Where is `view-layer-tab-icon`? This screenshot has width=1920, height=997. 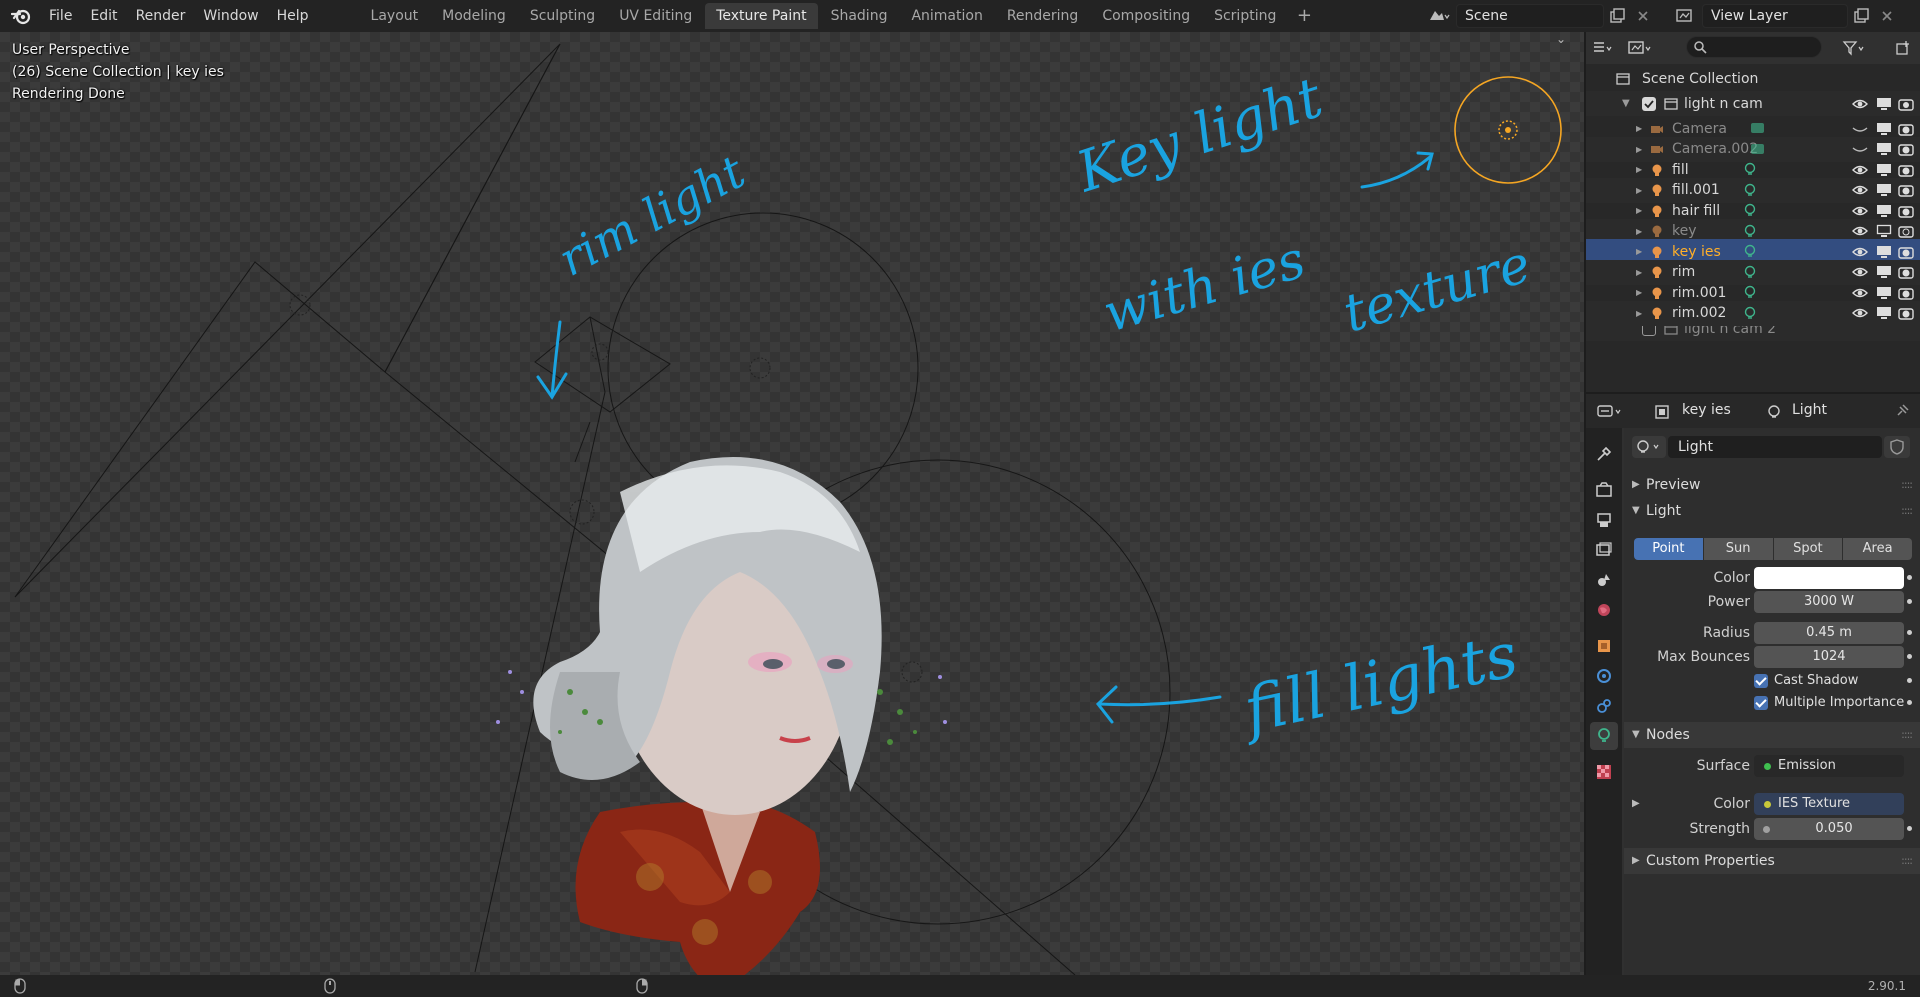
view-layer-tab-icon is located at coordinates (1604, 550).